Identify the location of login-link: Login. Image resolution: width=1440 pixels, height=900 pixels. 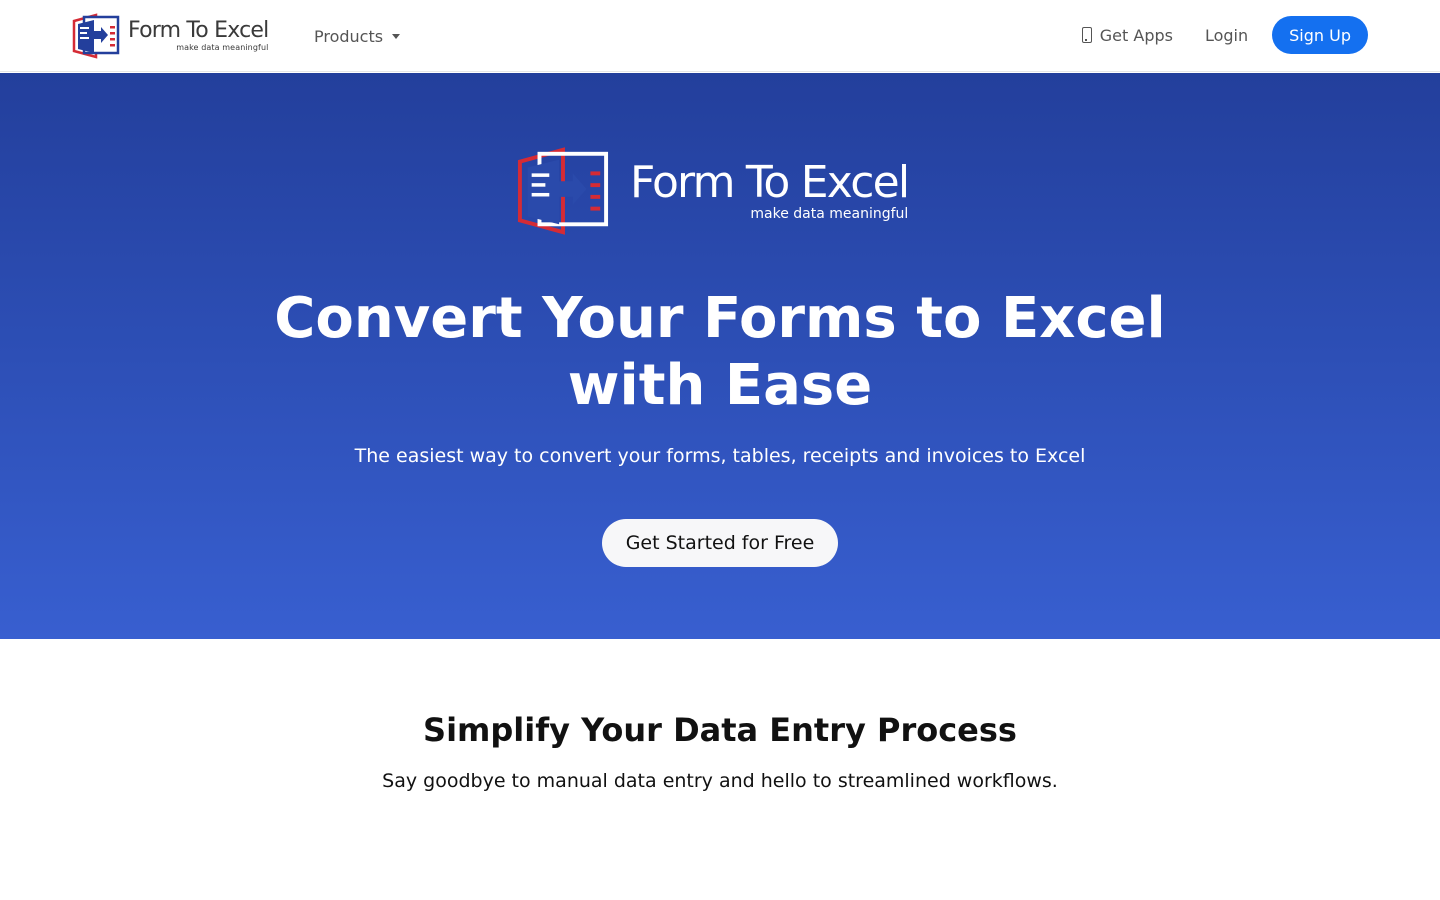
(1226, 35).